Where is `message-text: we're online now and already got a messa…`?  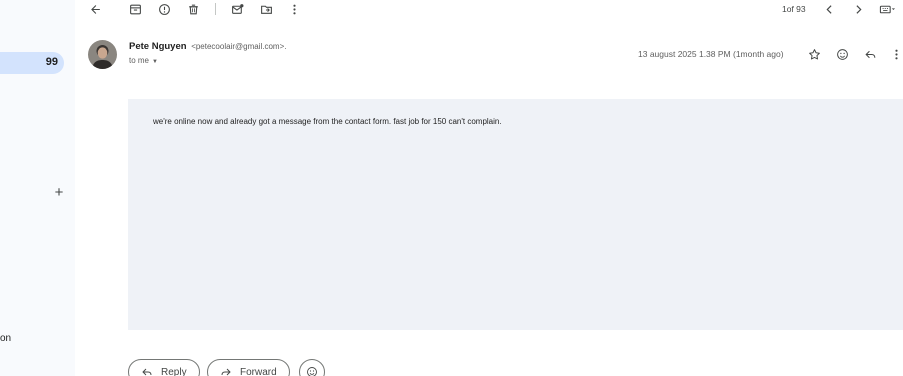 message-text: we're online now and already got a messa… is located at coordinates (327, 121).